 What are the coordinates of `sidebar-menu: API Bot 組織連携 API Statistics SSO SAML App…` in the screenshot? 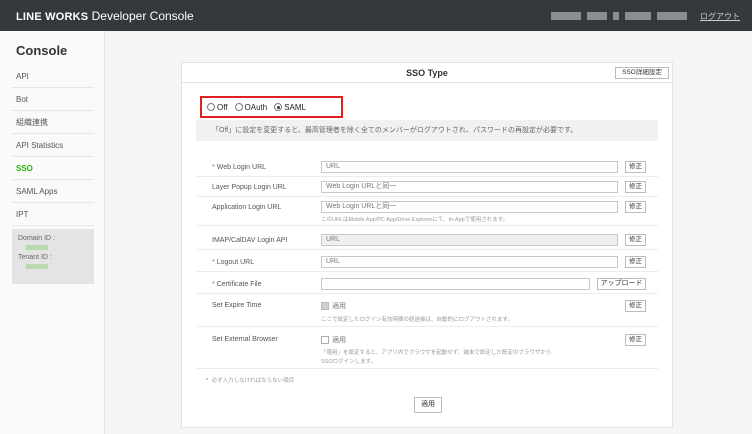 It's located at (53, 145).